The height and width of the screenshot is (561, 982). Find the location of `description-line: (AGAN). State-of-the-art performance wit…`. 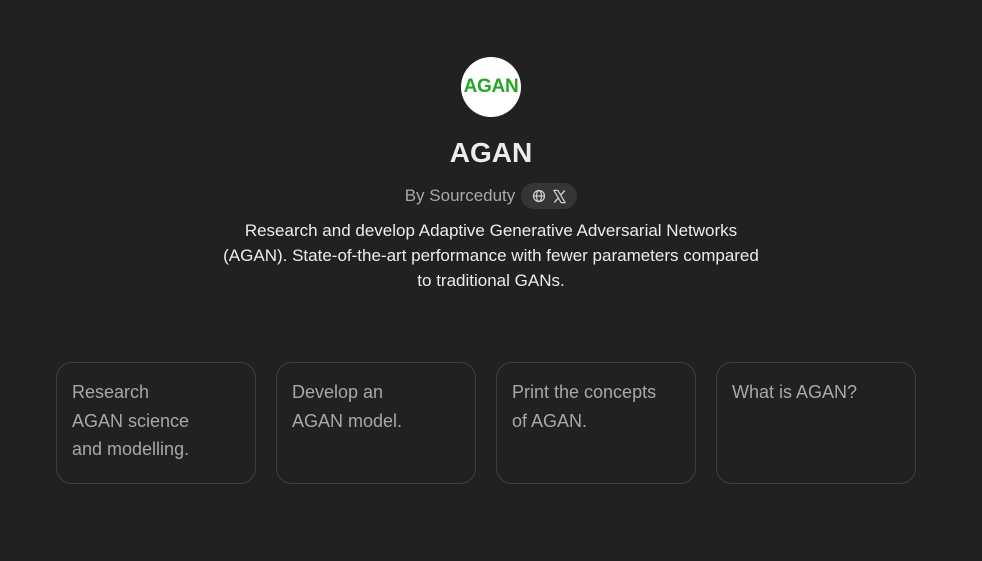

description-line: (AGAN). State-of-the-art performance wit… is located at coordinates (491, 255).